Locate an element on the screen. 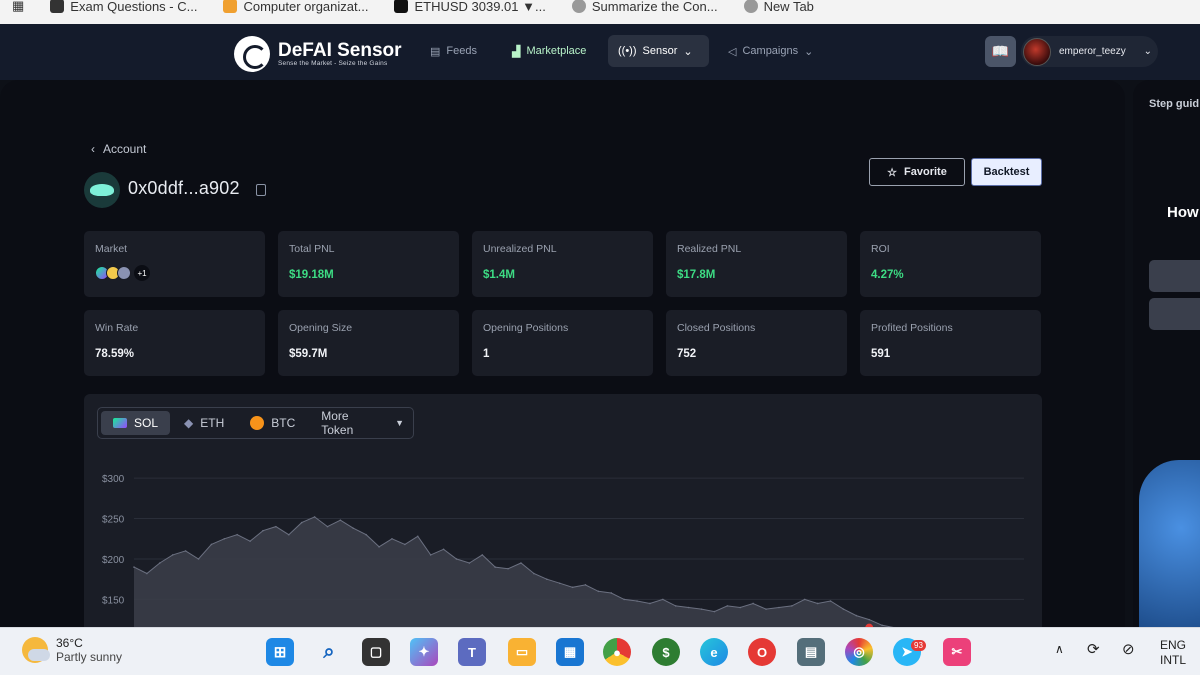 Image resolution: width=1200 pixels, height=675 pixels. page-icon is located at coordinates (57, 6).